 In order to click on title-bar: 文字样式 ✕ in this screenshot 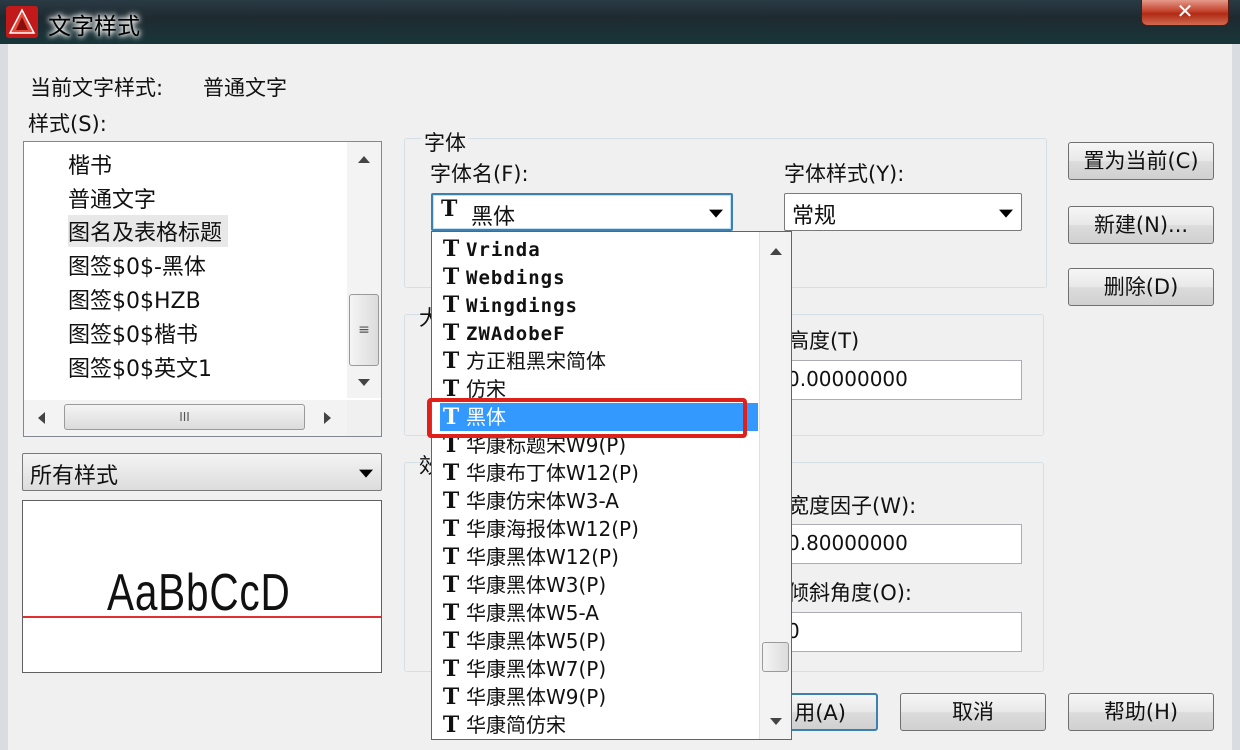, I will do `click(620, 22)`.